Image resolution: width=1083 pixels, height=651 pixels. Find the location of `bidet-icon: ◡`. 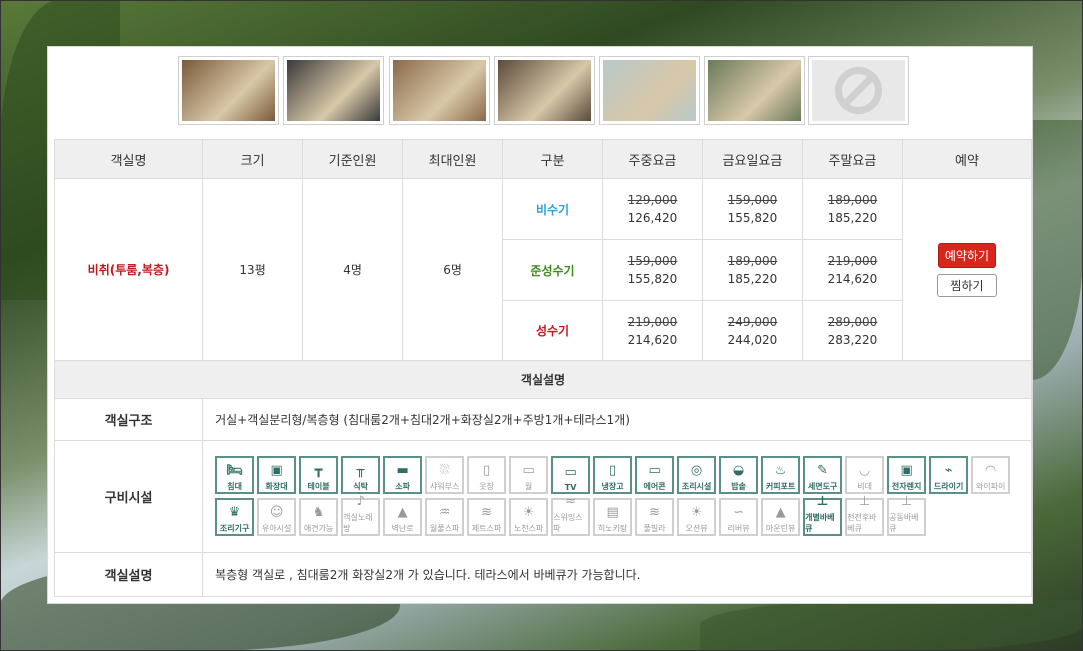

bidet-icon: ◡ is located at coordinates (864, 470).